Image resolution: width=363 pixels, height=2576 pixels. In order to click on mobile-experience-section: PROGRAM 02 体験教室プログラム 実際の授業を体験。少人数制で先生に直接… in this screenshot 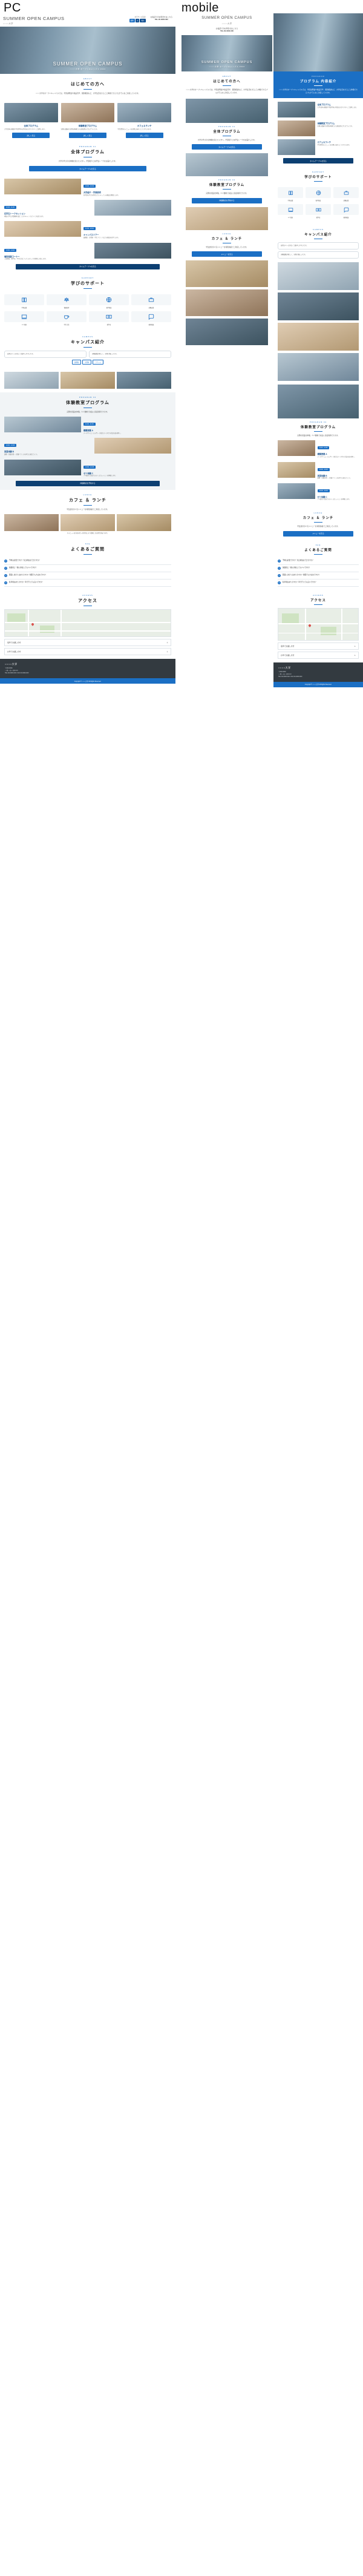, I will do `click(227, 180)`.